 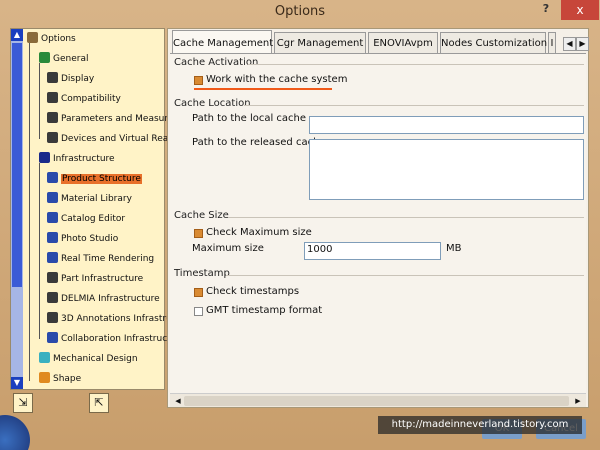 What do you see at coordinates (93, 219) in the screenshot?
I see `tree-item-label: Catalog Editor` at bounding box center [93, 219].